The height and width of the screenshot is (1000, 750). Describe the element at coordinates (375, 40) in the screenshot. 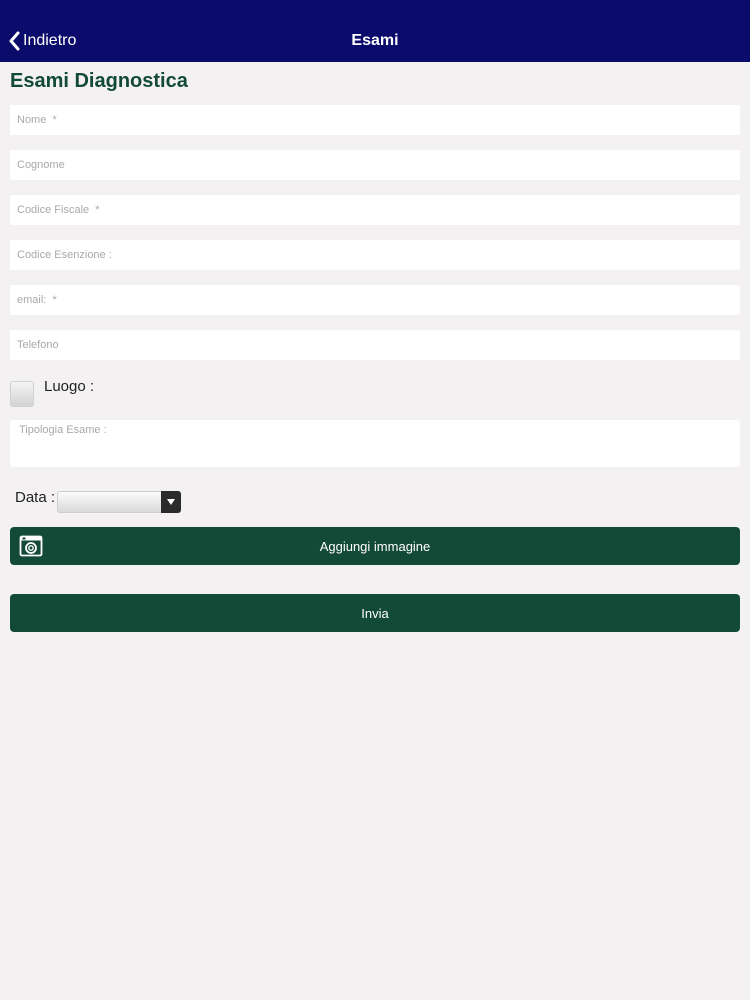

I see `nav-title: Esami` at that location.